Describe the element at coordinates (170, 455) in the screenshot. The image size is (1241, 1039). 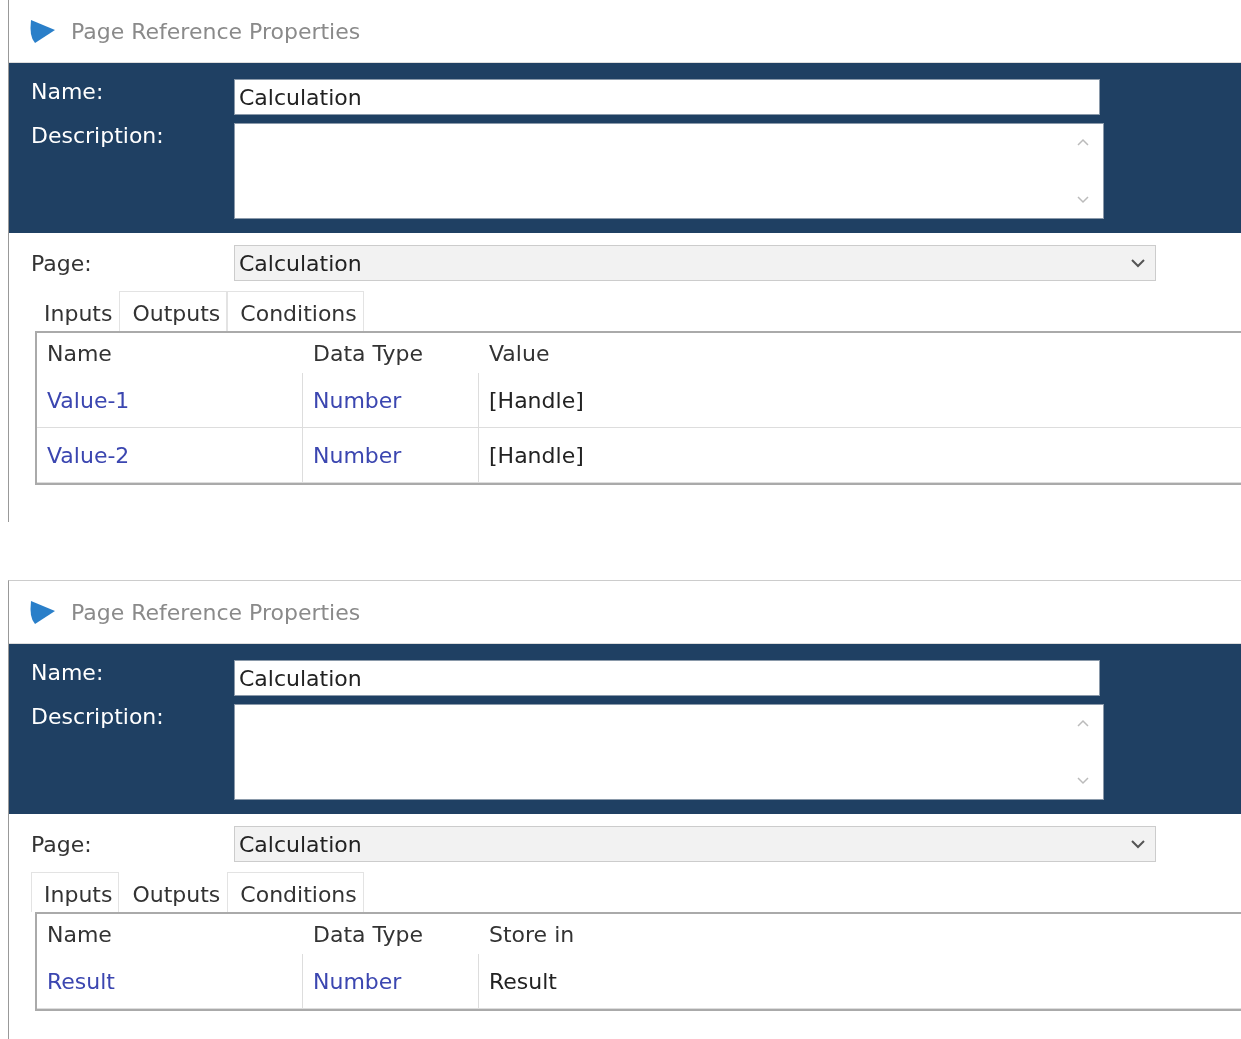
I see `table-cell: Value-2` at that location.